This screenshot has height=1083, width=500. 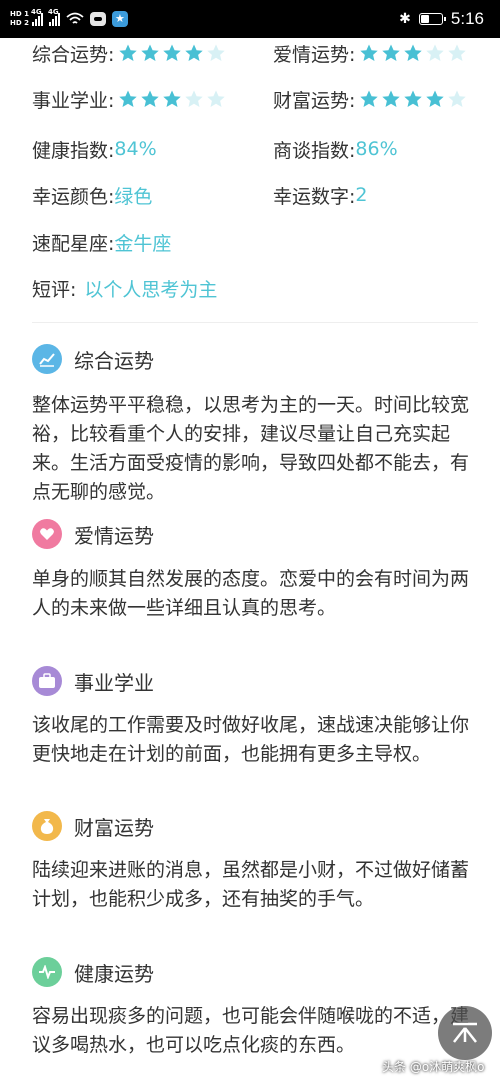 What do you see at coordinates (73, 54) in the screenshot?
I see `overall-fortune-label: 综合运势:` at bounding box center [73, 54].